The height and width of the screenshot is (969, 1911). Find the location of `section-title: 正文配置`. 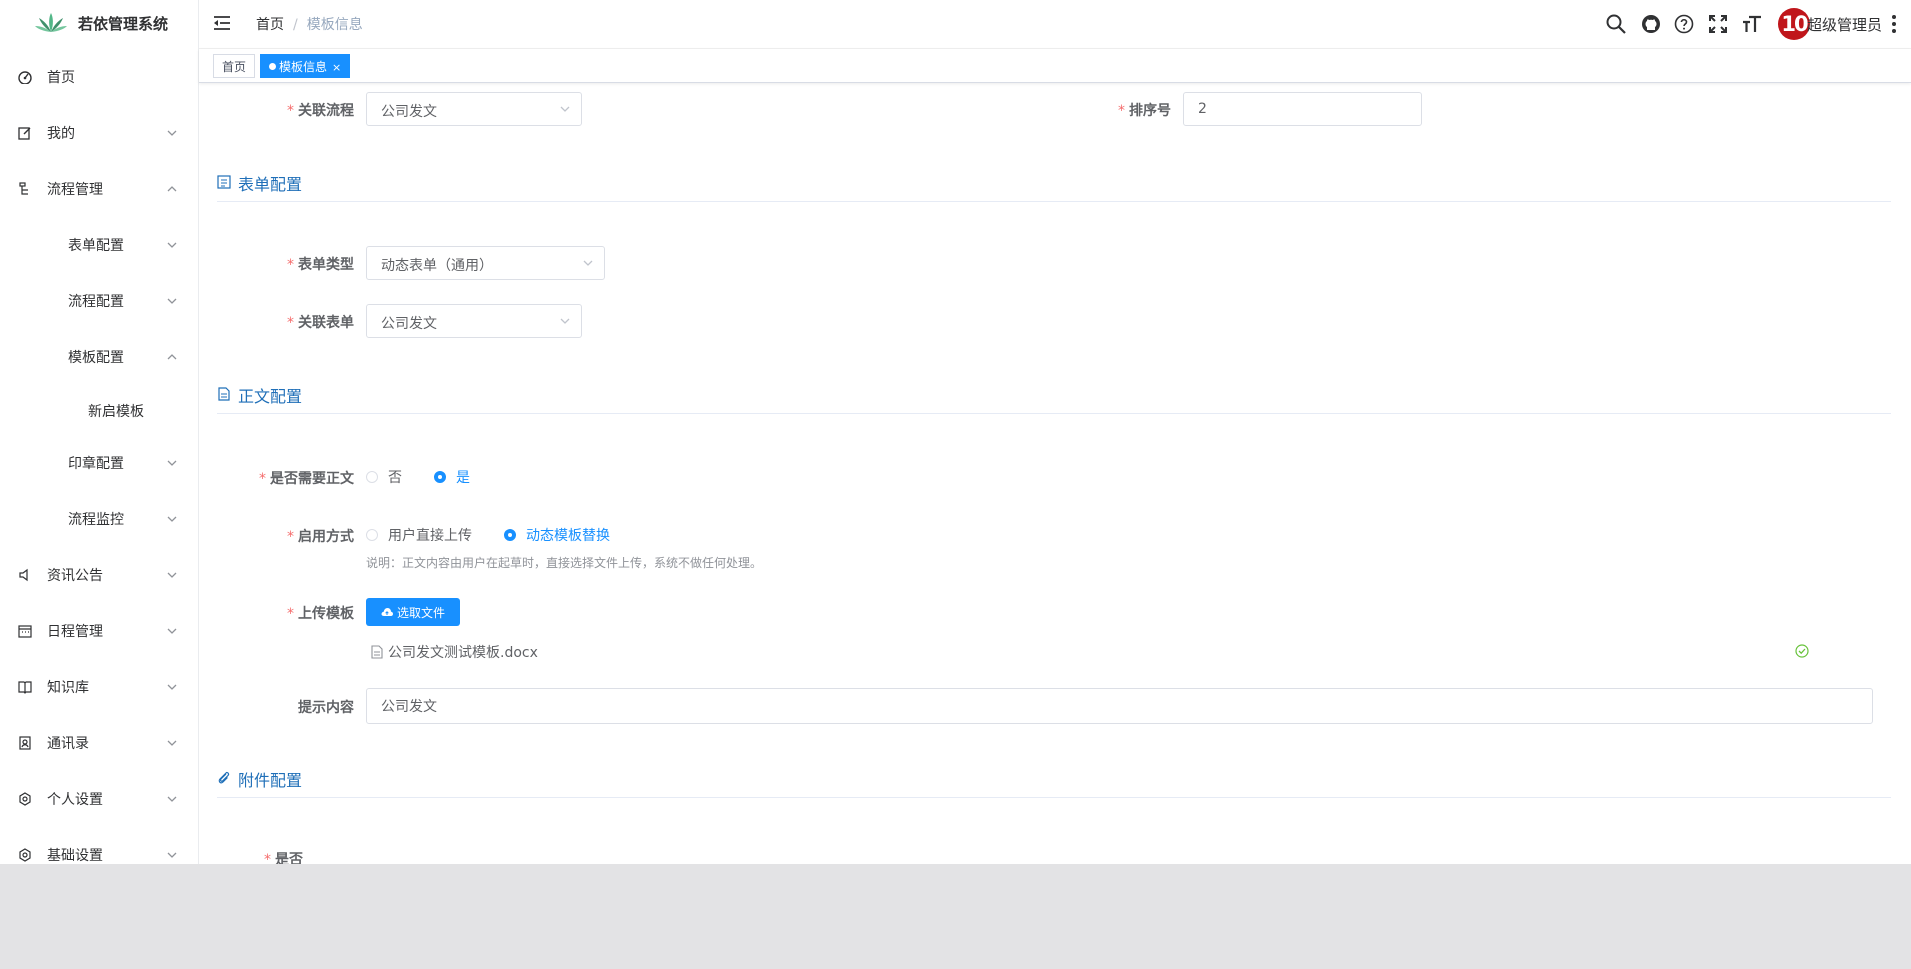

section-title: 正文配置 is located at coordinates (270, 396).